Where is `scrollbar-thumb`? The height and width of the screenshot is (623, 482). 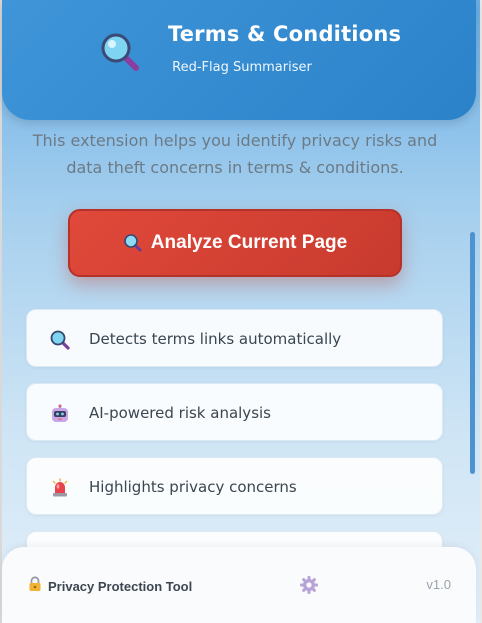
scrollbar-thumb is located at coordinates (472, 353).